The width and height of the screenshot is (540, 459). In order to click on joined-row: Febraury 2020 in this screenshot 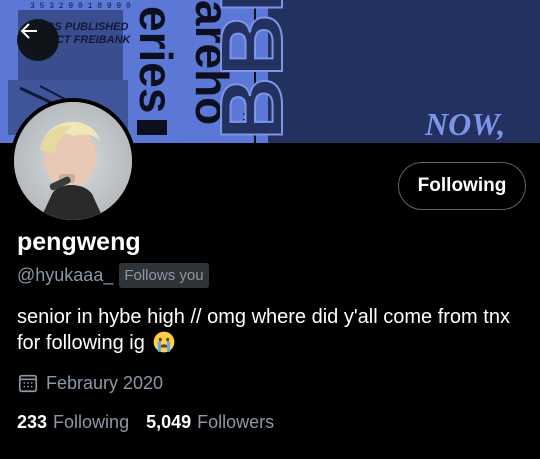, I will do `click(90, 383)`.